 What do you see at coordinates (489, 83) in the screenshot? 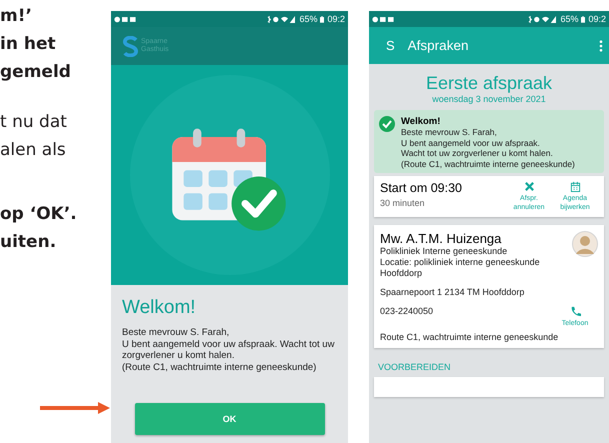
I see `appointment-heading: Eerste afspraak` at bounding box center [489, 83].